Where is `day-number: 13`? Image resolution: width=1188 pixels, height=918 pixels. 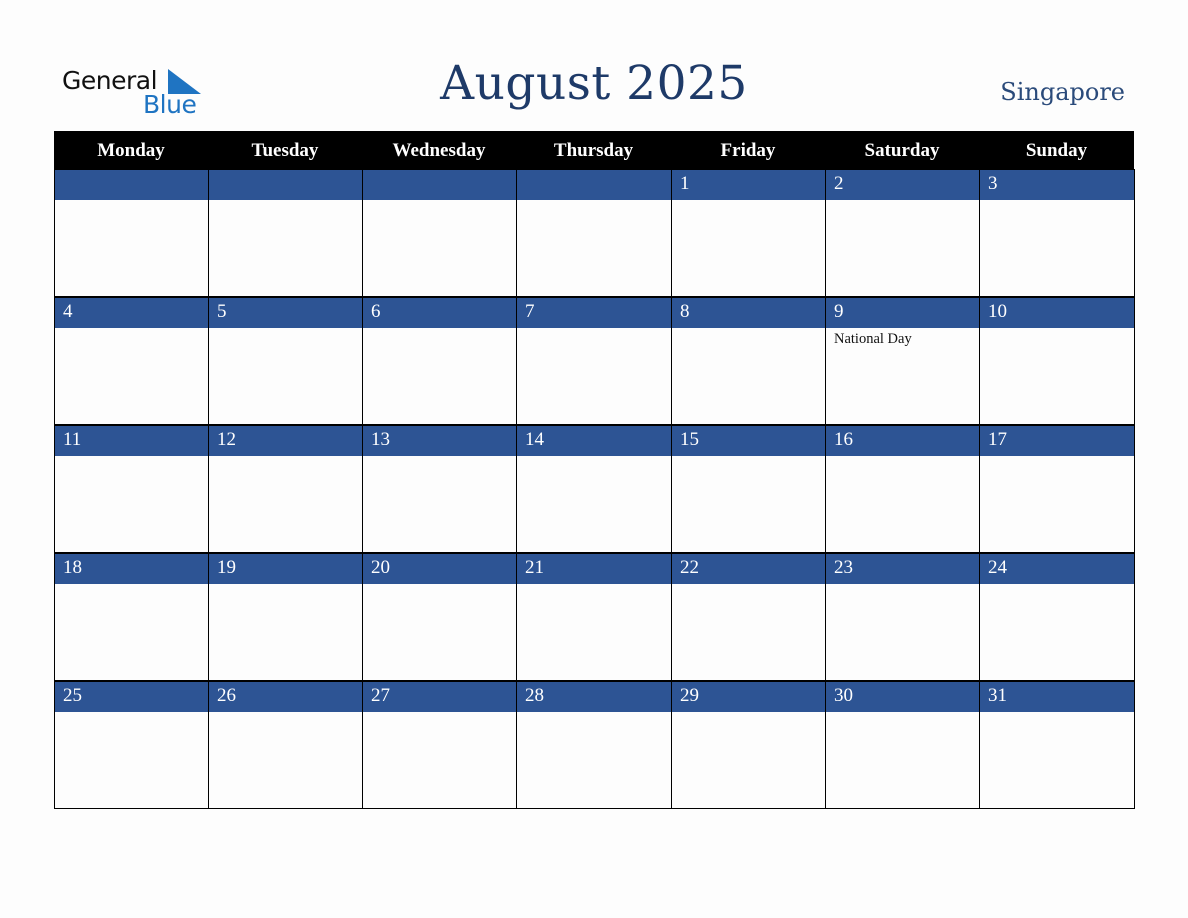
day-number: 13 is located at coordinates (380, 439).